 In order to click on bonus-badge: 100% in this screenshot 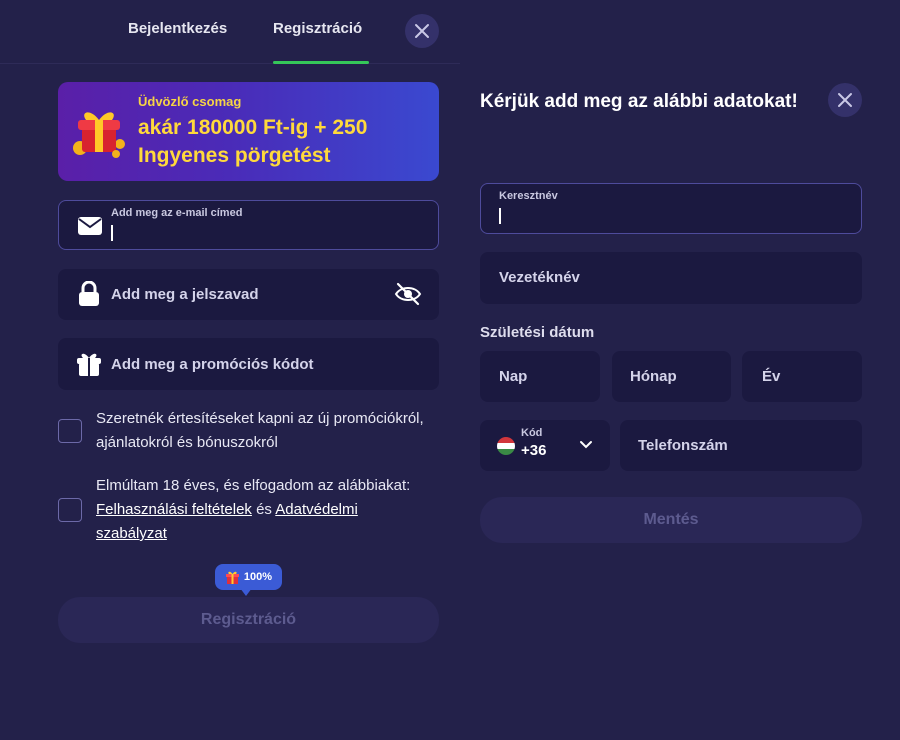, I will do `click(248, 577)`.